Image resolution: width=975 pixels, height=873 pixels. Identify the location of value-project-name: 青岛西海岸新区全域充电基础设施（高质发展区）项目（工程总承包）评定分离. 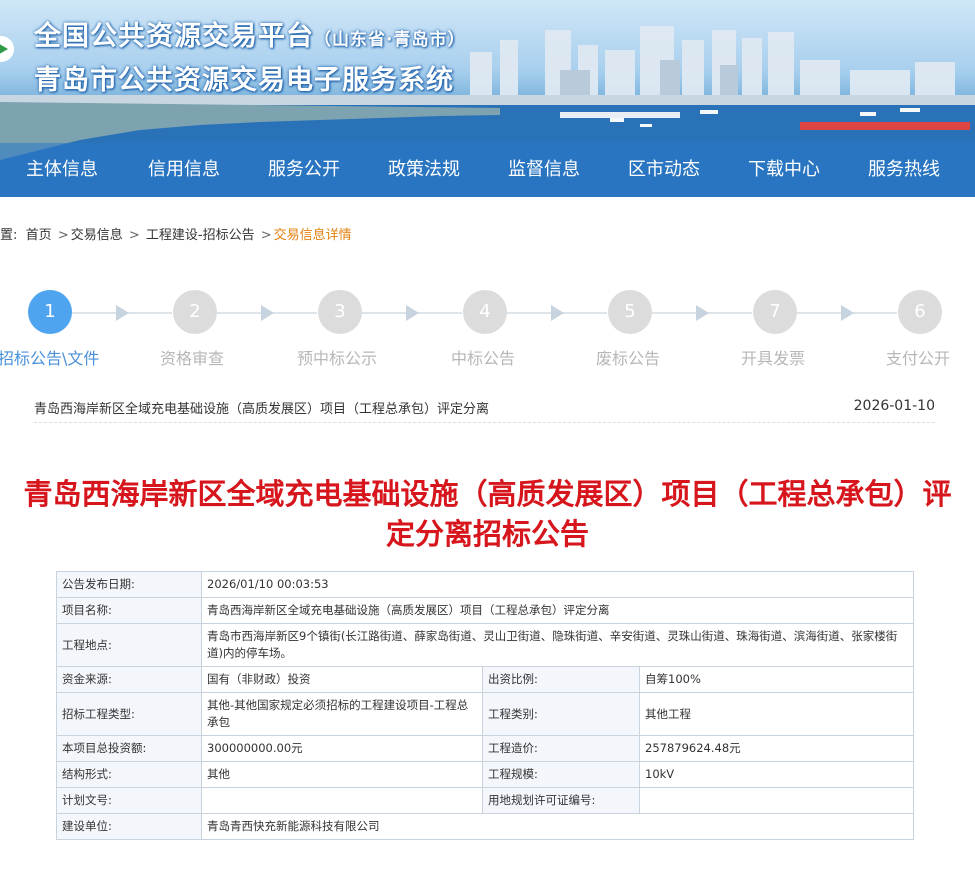
(557, 610).